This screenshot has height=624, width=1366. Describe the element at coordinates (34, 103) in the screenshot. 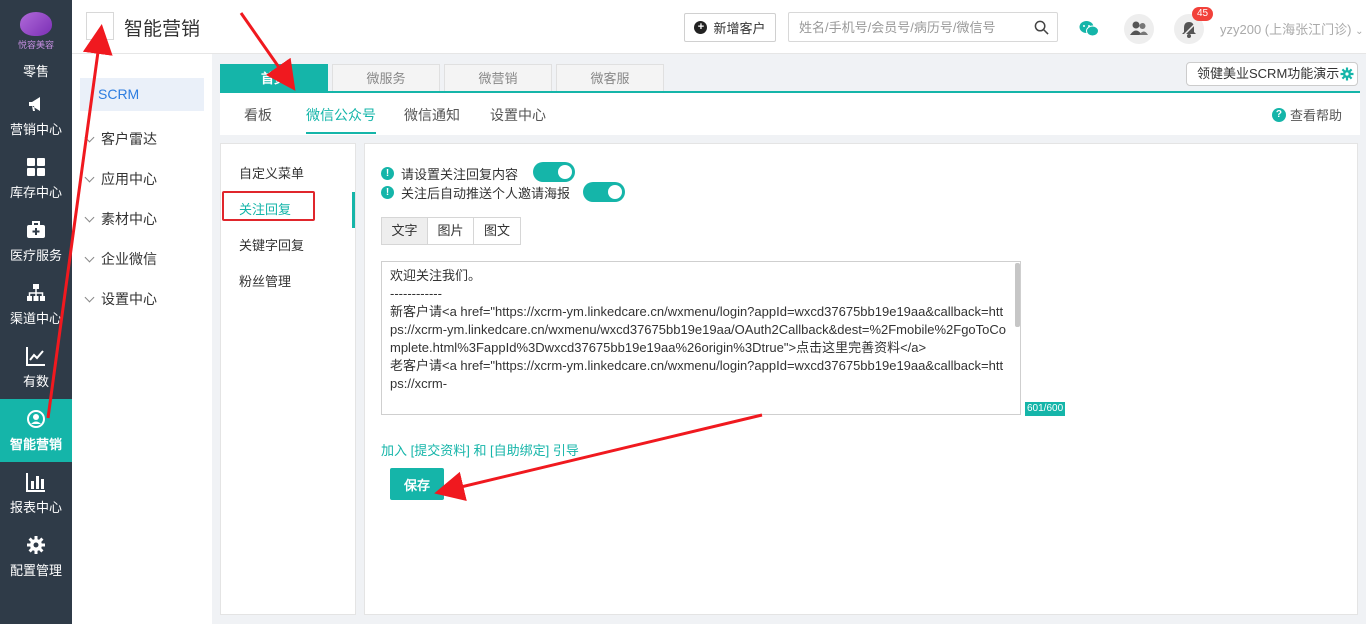

I see `megaphone-icon` at that location.